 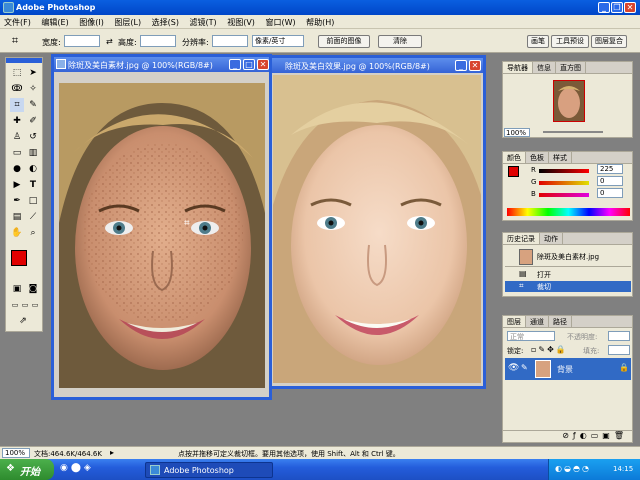 What do you see at coordinates (19, 258) in the screenshot?
I see `foreground-color-swatch` at bounding box center [19, 258].